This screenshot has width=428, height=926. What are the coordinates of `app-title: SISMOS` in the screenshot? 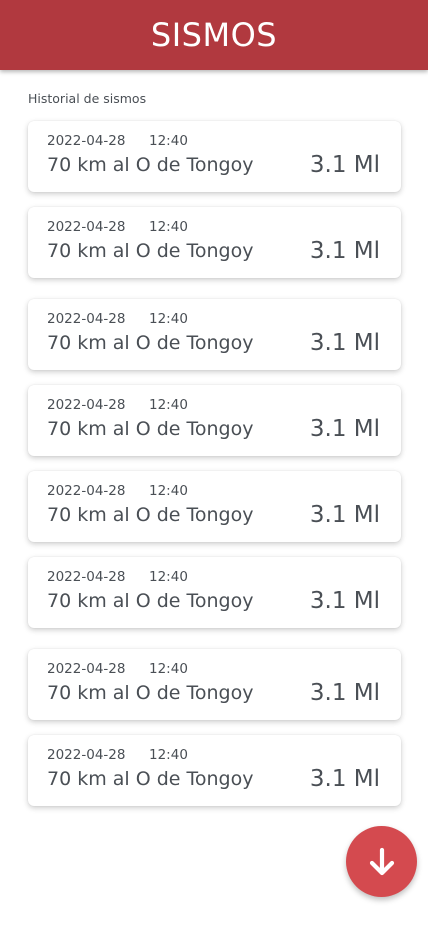 It's located at (214, 35).